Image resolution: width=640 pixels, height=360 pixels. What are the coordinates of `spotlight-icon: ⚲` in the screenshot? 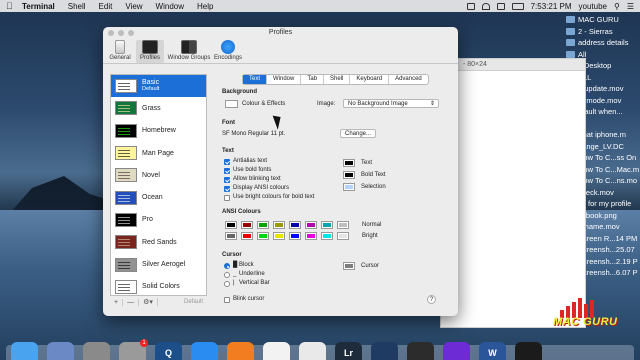 It's located at (617, 6).